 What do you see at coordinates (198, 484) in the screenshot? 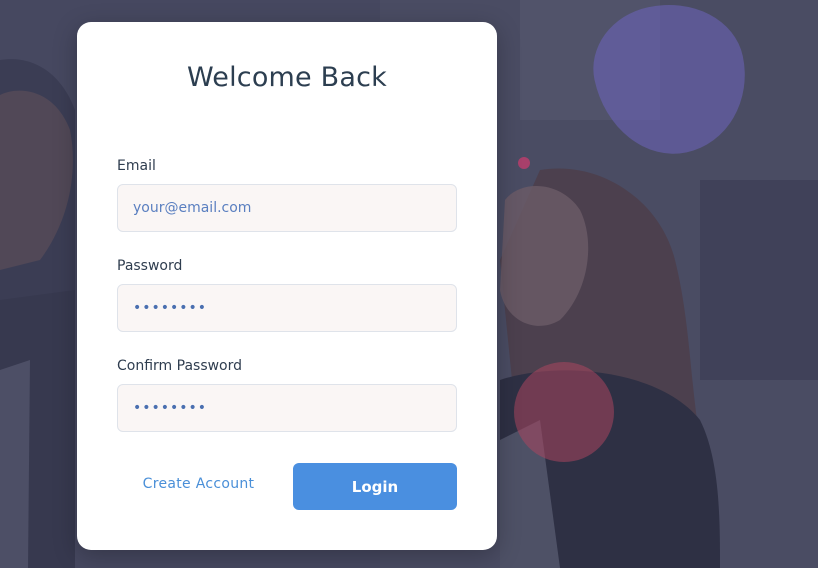
I see `create-account-link: Create Account` at bounding box center [198, 484].